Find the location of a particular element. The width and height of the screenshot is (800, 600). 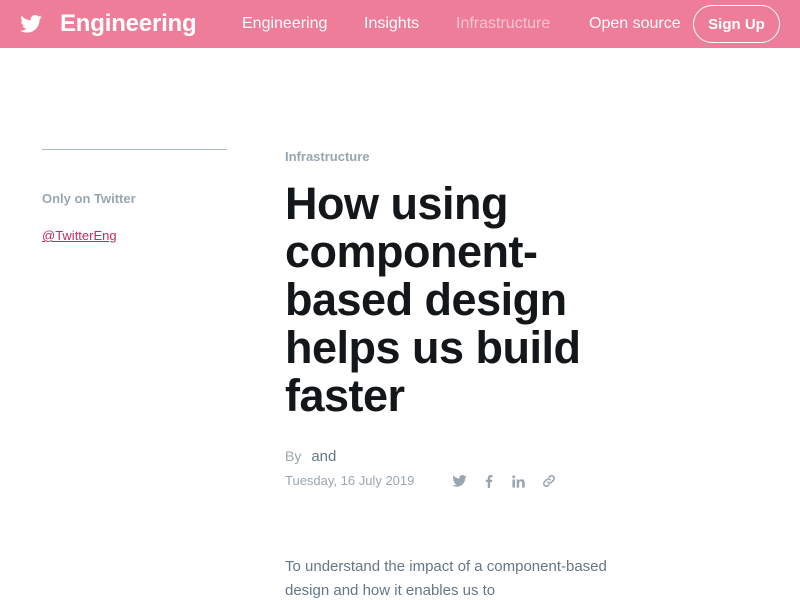

publish-date: Tuesday, 16 July 2019 is located at coordinates (350, 480).